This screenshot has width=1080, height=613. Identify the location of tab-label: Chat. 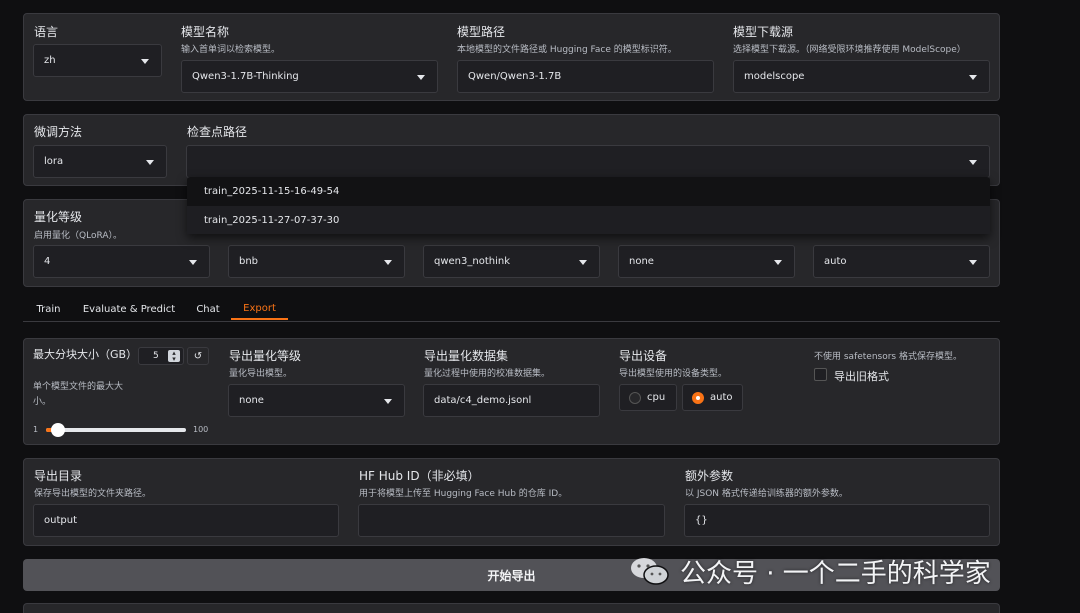
(208, 309).